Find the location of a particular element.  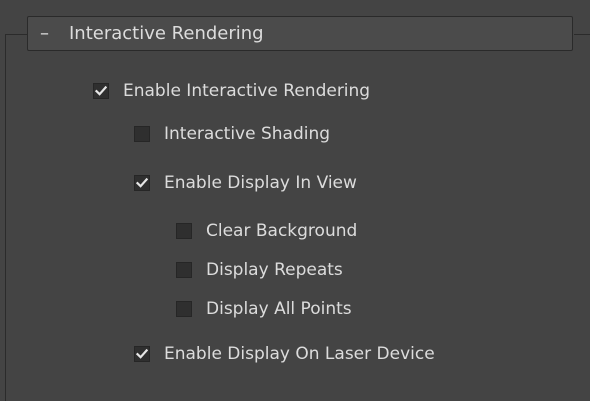

interactive-shading-option: Interactive Shading is located at coordinates (232, 134).